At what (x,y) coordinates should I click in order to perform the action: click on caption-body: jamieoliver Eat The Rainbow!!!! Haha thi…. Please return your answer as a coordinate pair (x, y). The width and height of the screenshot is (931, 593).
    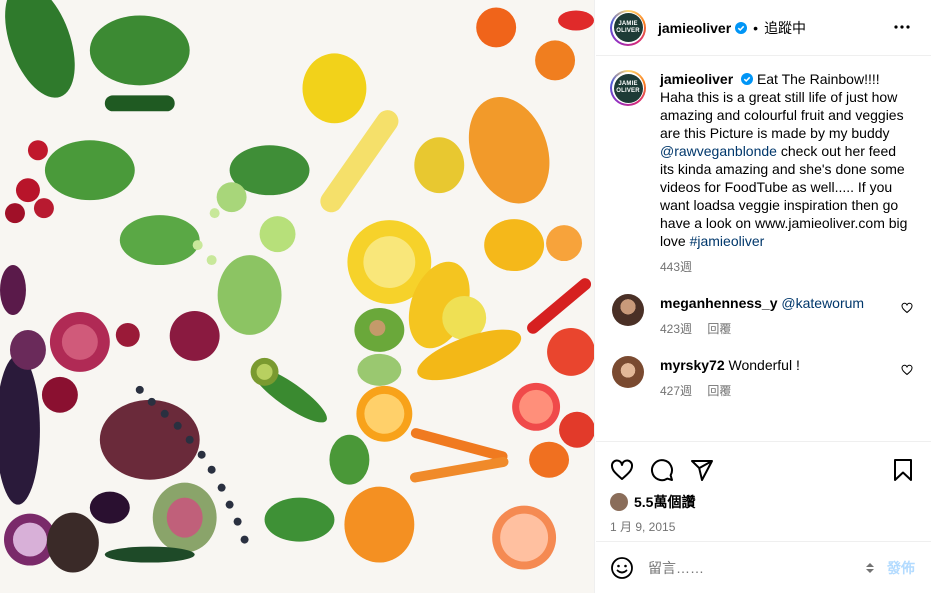
    Looking at the image, I should click on (785, 173).